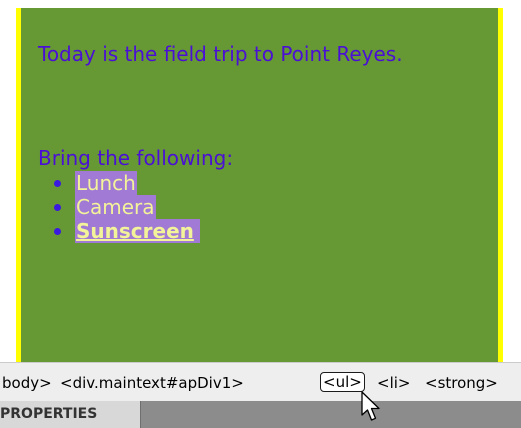 This screenshot has height=428, width=521. I want to click on bring-paragraph: Bring the following:, so click(135, 158).